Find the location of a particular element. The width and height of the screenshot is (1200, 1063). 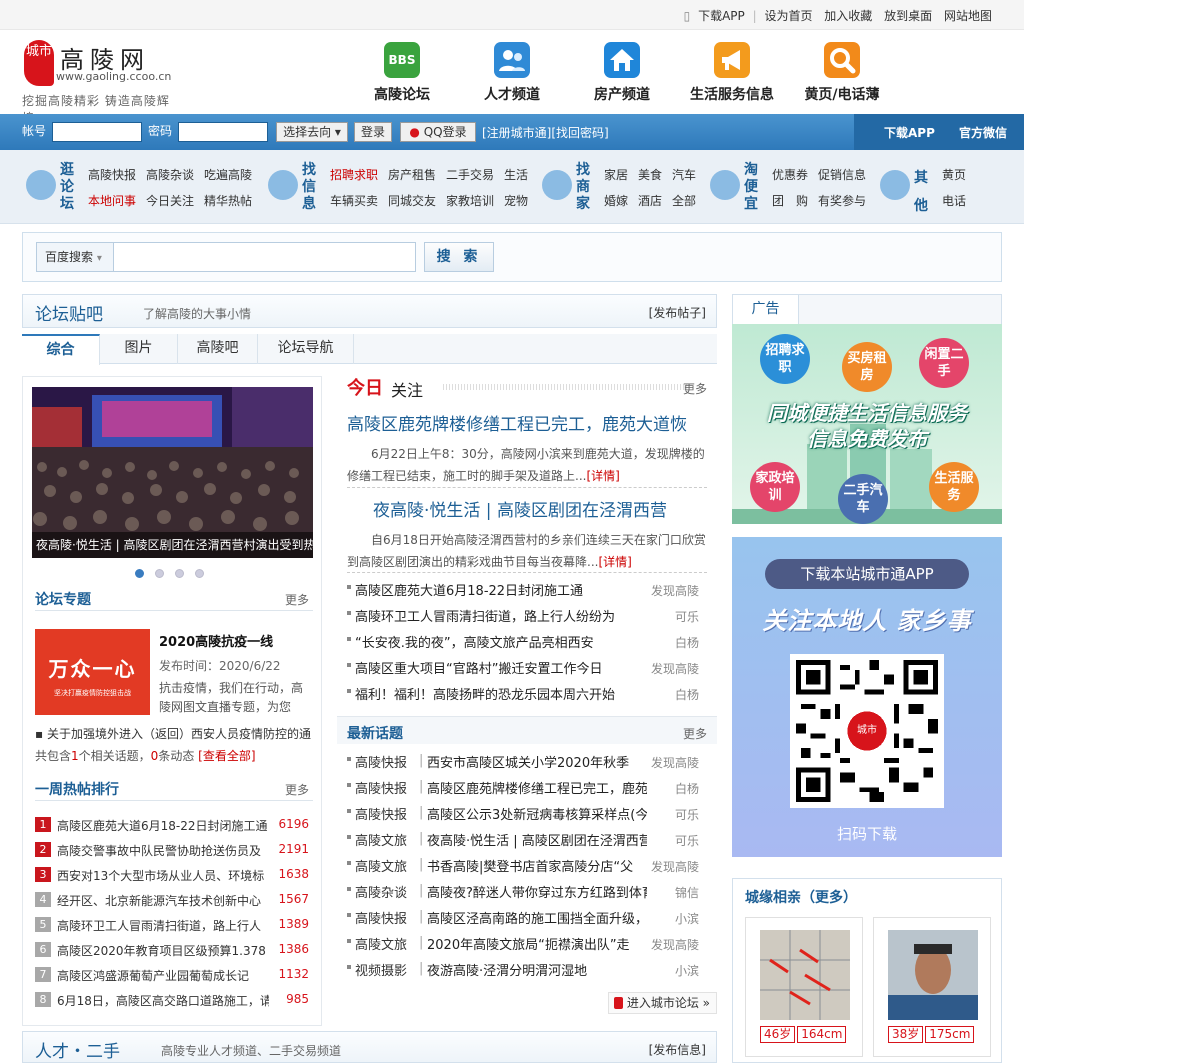

sitemap-link: 网站地图 is located at coordinates (968, 16).